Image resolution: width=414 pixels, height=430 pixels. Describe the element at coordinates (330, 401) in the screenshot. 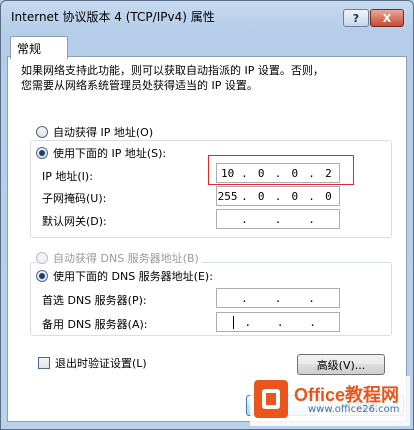

I see `watermark-overlay: Office教程网 www.office26.com` at that location.